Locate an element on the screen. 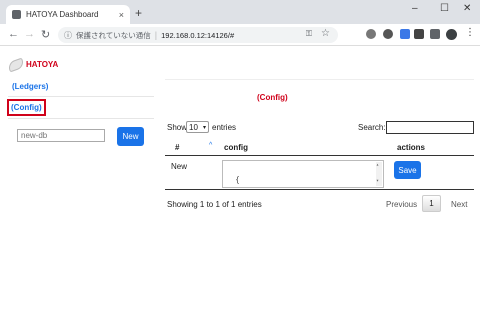 The height and width of the screenshot is (328, 480). bookmark-star-icon: ☆ is located at coordinates (325, 33).